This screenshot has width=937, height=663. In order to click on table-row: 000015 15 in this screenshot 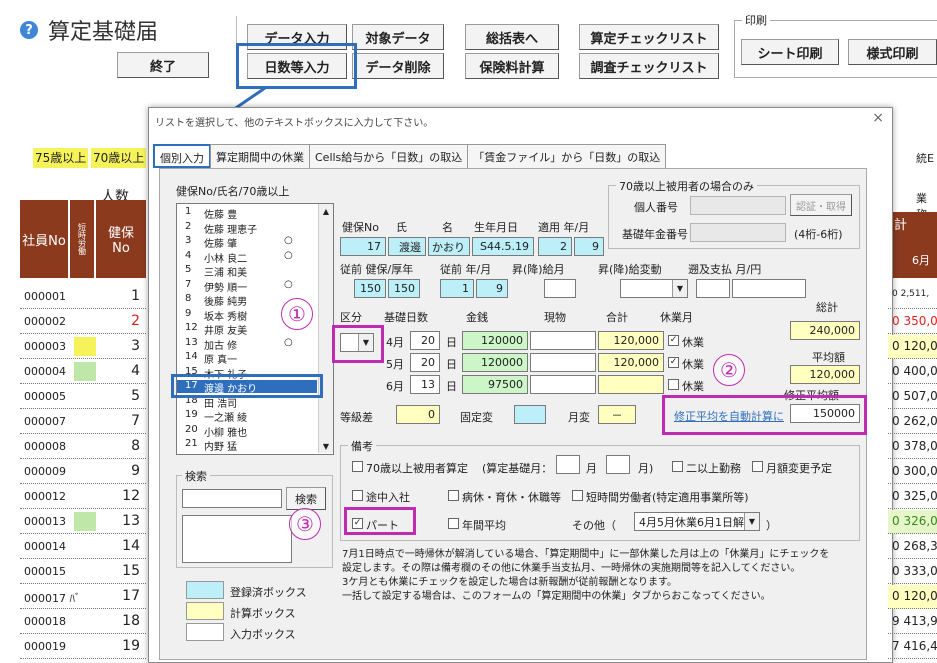, I will do `click(83, 572)`.